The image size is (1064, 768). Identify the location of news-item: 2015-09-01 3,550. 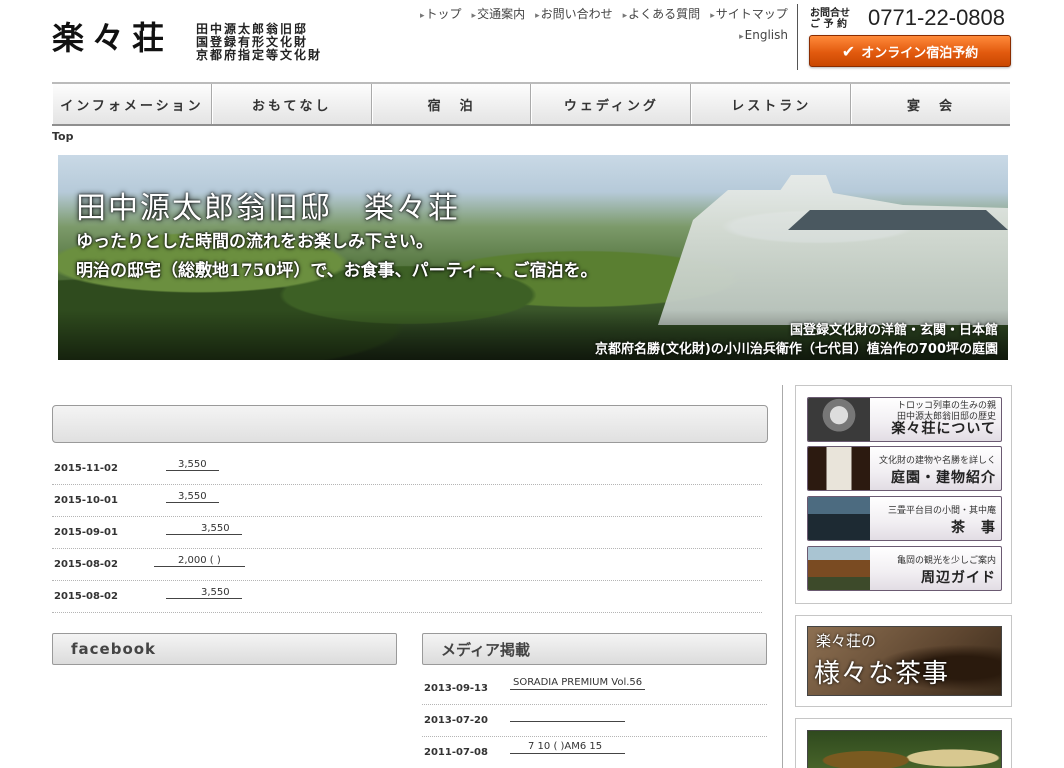
(407, 533).